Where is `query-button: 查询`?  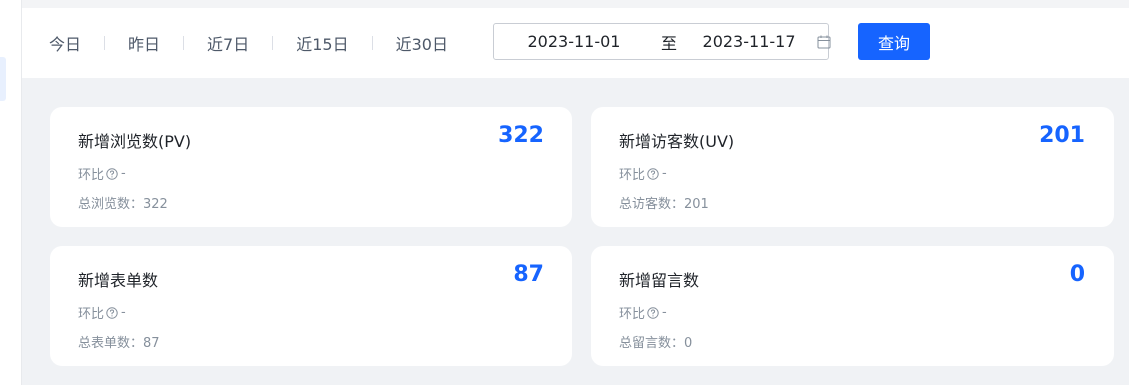 query-button: 查询 is located at coordinates (894, 41).